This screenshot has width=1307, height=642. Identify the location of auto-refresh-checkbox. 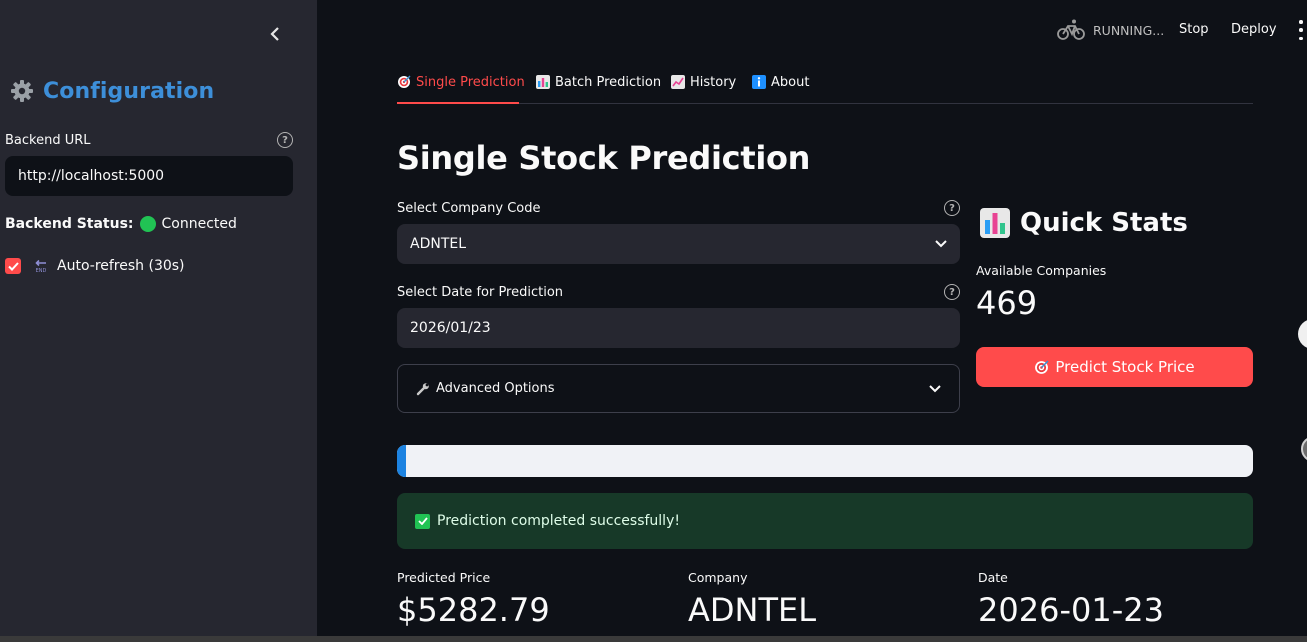
(13, 266).